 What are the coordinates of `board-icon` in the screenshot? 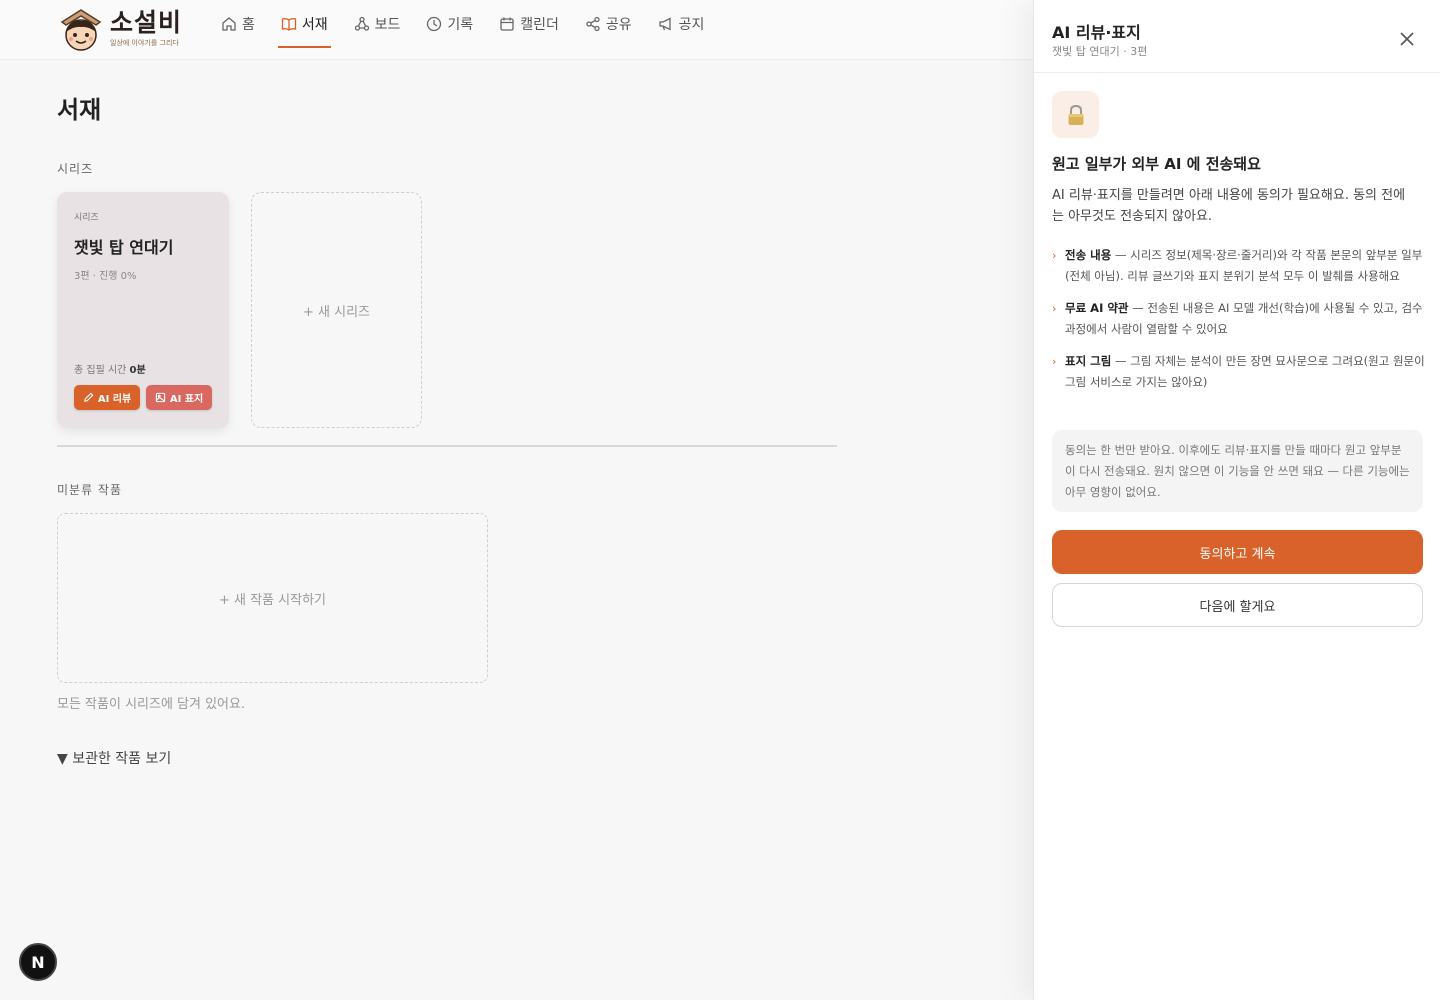 It's located at (361, 23).